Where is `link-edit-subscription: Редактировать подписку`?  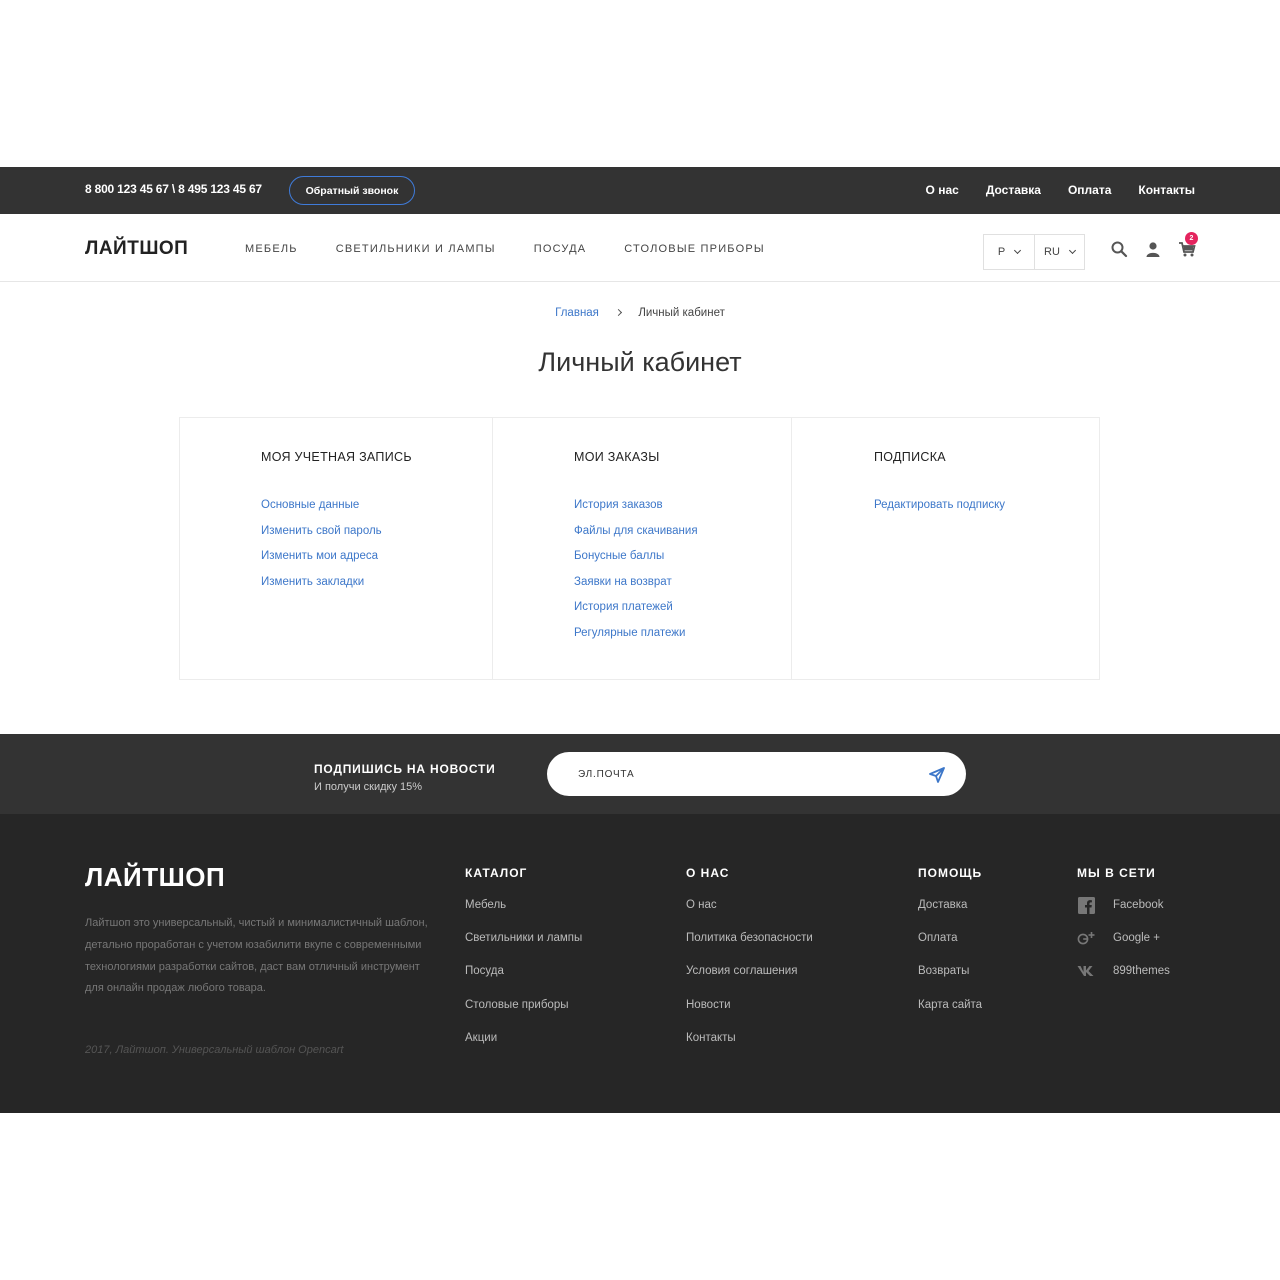 link-edit-subscription: Редактировать подписку is located at coordinates (939, 512).